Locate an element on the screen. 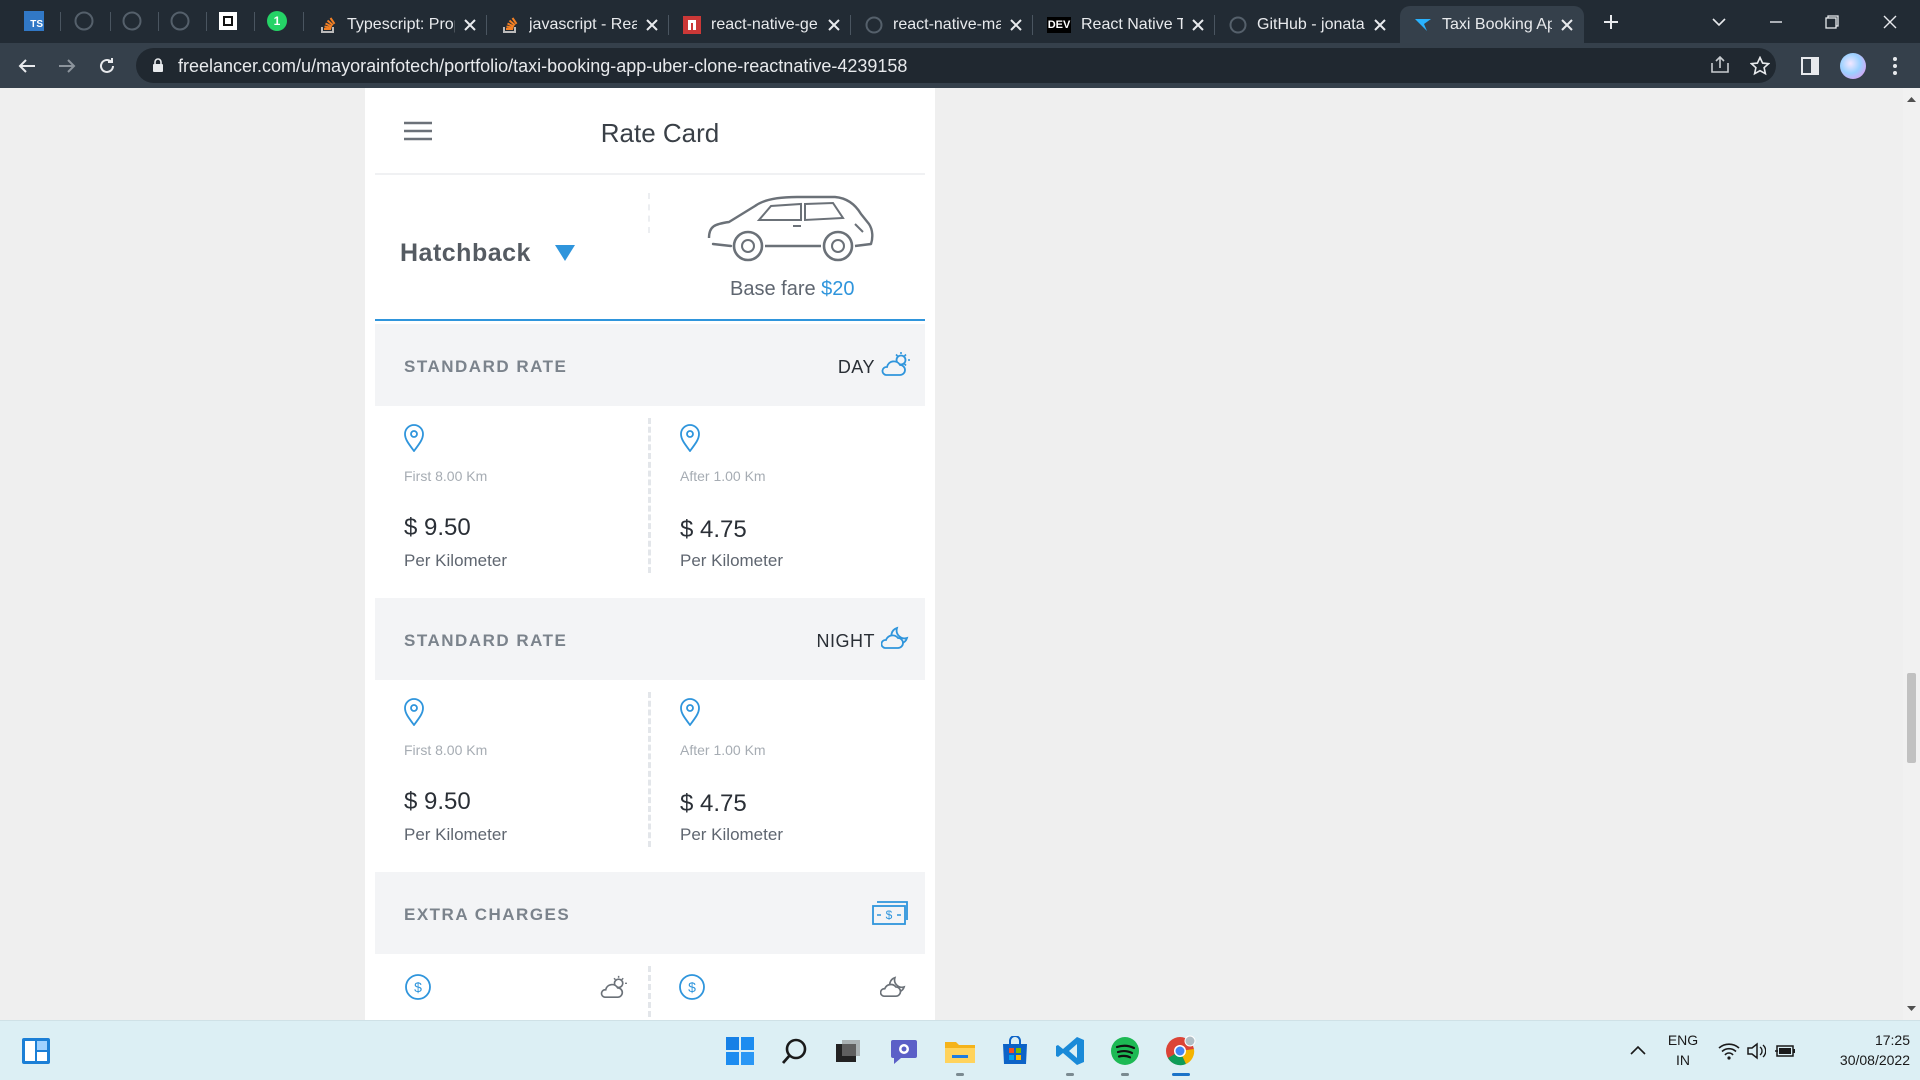 The width and height of the screenshot is (1920, 1080). spotify-icon is located at coordinates (1125, 1051).